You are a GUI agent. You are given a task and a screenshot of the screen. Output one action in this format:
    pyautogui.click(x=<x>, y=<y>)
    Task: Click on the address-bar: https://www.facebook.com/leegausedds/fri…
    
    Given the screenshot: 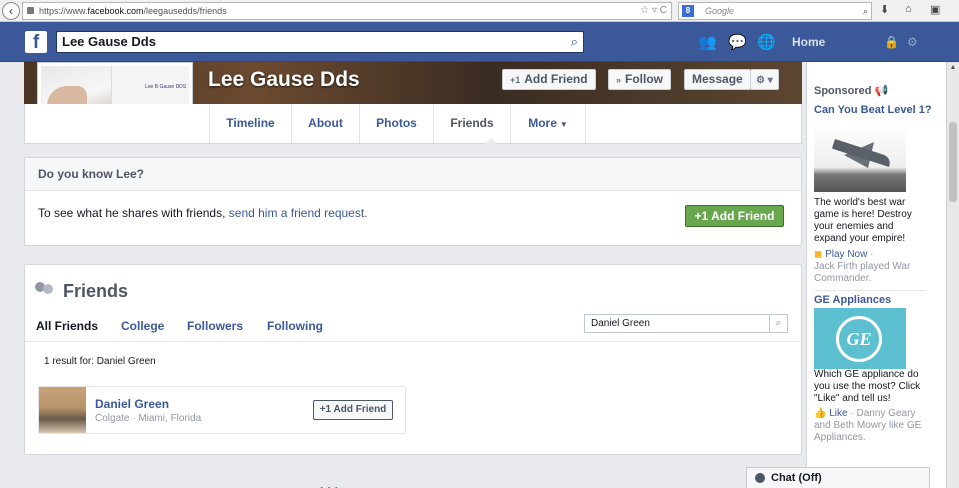 What is the action you would take?
    pyautogui.click(x=347, y=11)
    